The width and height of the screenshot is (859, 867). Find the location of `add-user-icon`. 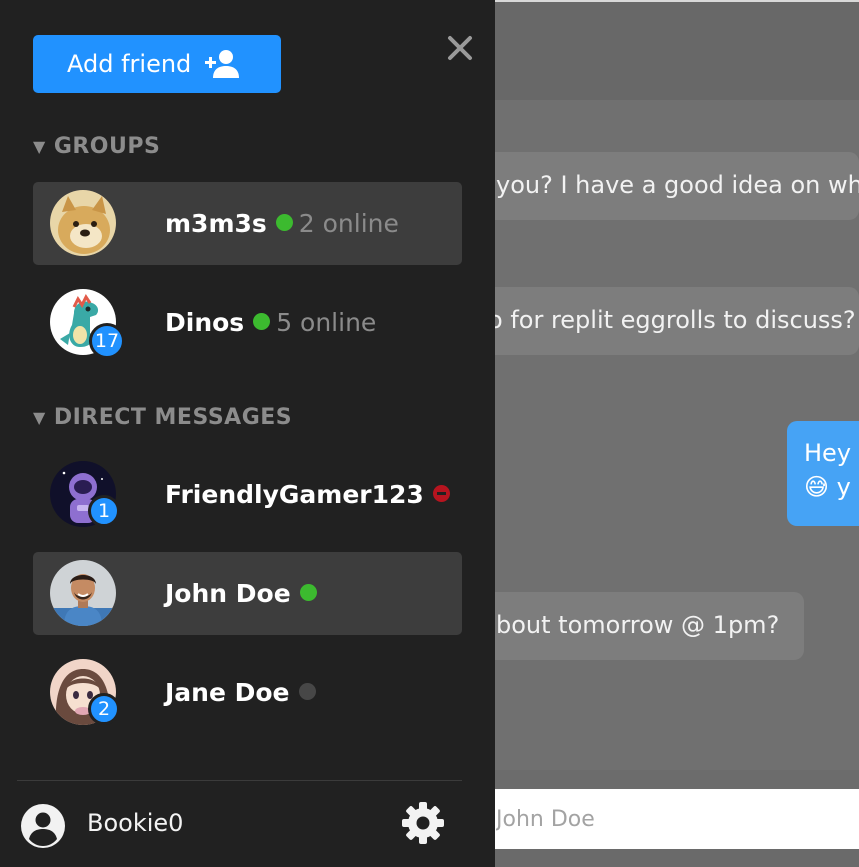

add-user-icon is located at coordinates (222, 64).